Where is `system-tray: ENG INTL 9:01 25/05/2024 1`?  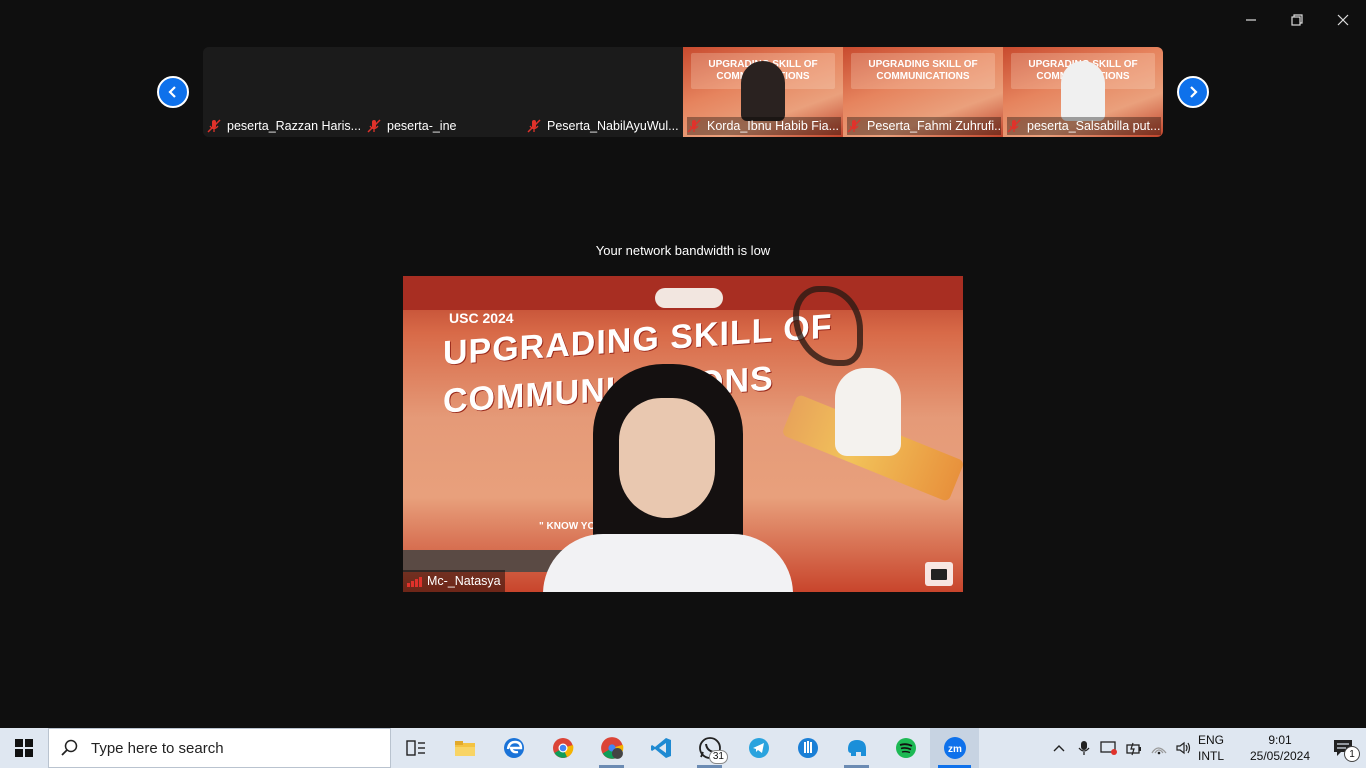
system-tray: ENG INTL 9:01 25/05/2024 1 is located at coordinates (1206, 748).